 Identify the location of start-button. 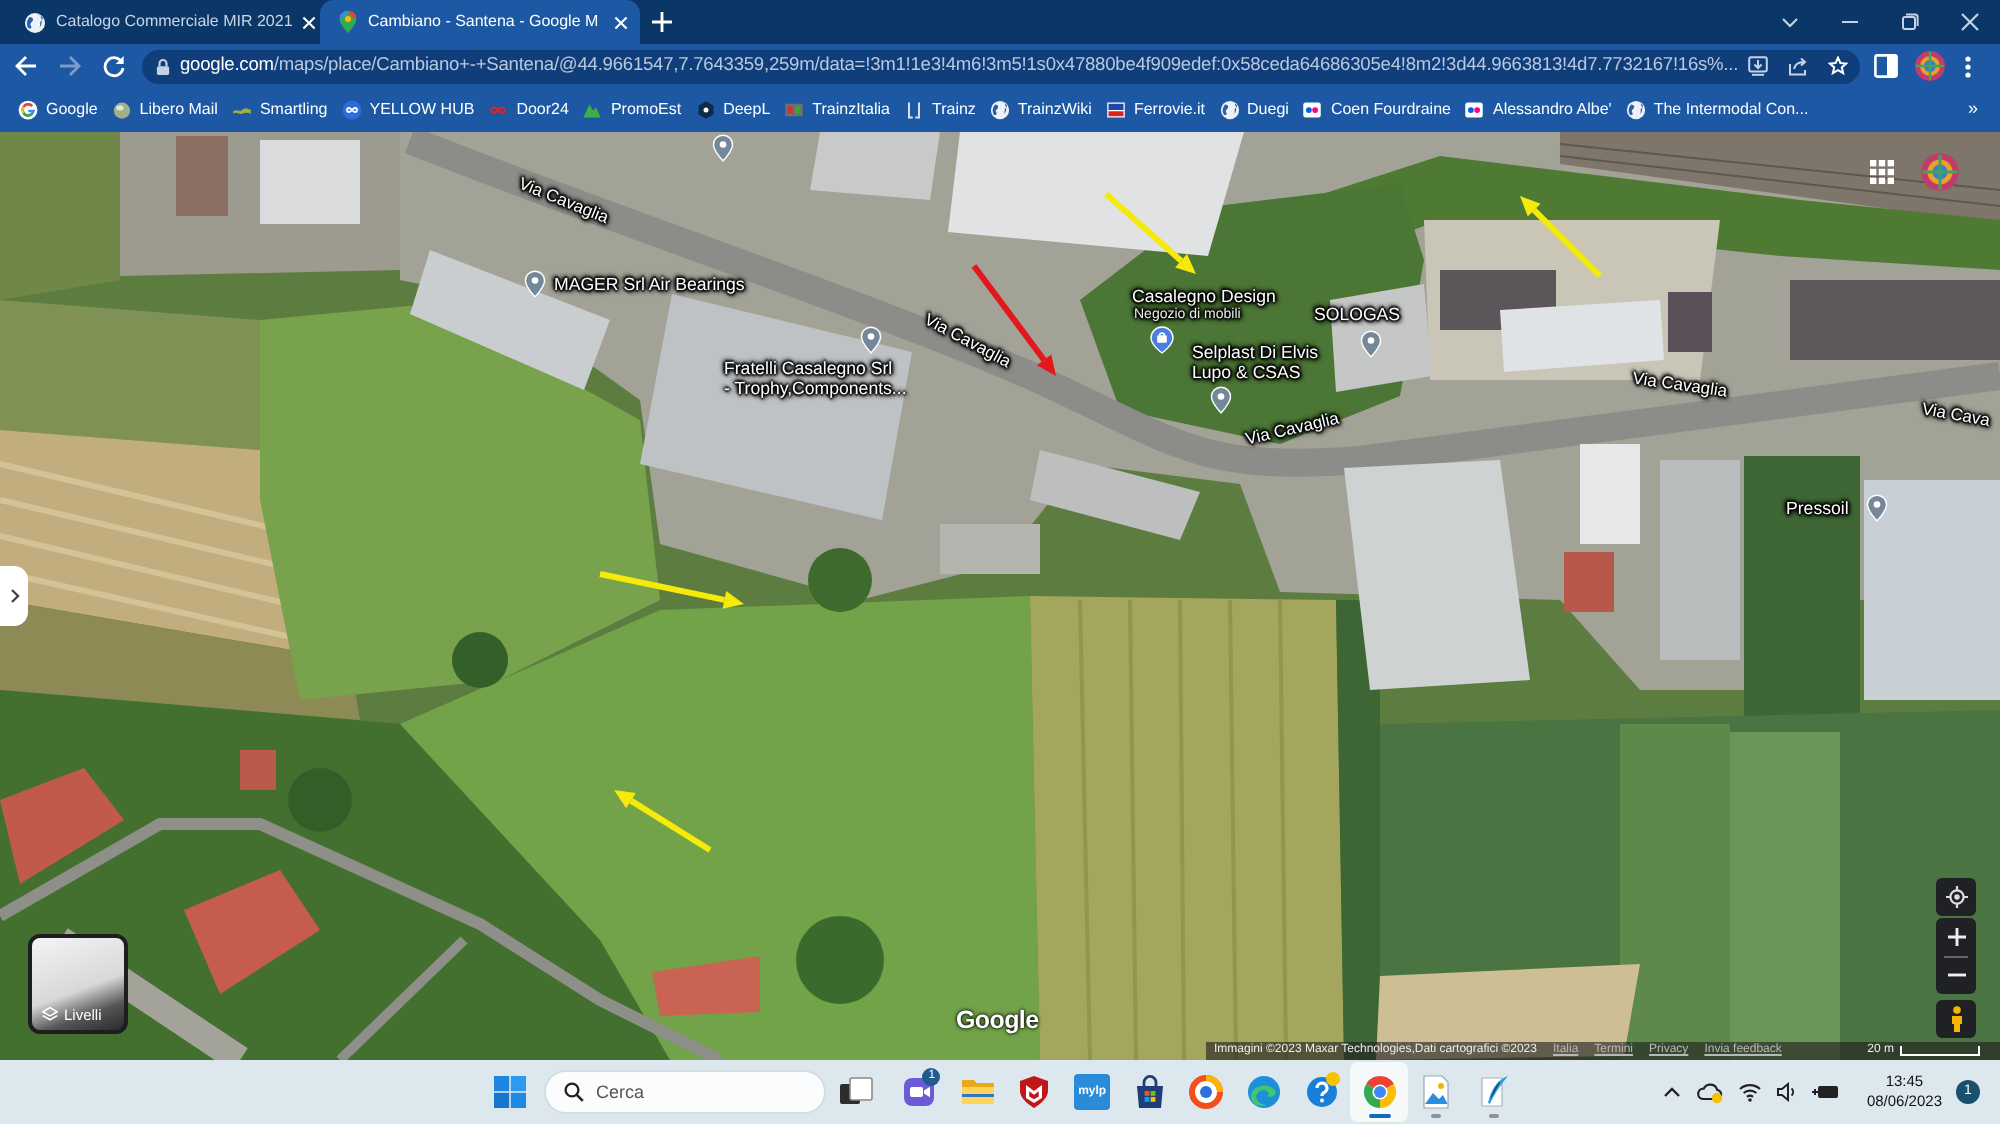
(510, 1092).